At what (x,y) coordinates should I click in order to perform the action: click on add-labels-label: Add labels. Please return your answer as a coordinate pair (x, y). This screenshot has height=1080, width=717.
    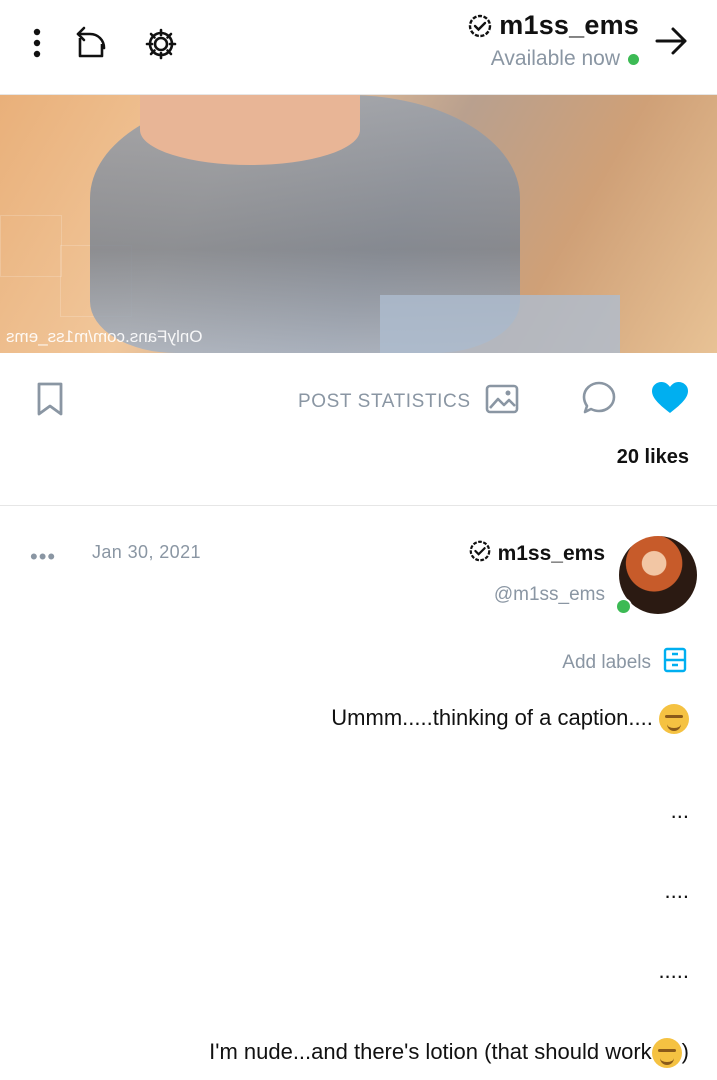
    Looking at the image, I should click on (606, 662).